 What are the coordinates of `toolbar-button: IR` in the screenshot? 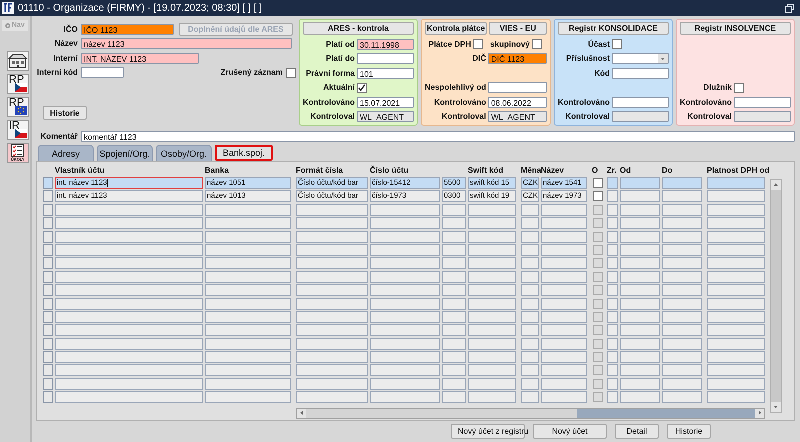 It's located at (18, 130).